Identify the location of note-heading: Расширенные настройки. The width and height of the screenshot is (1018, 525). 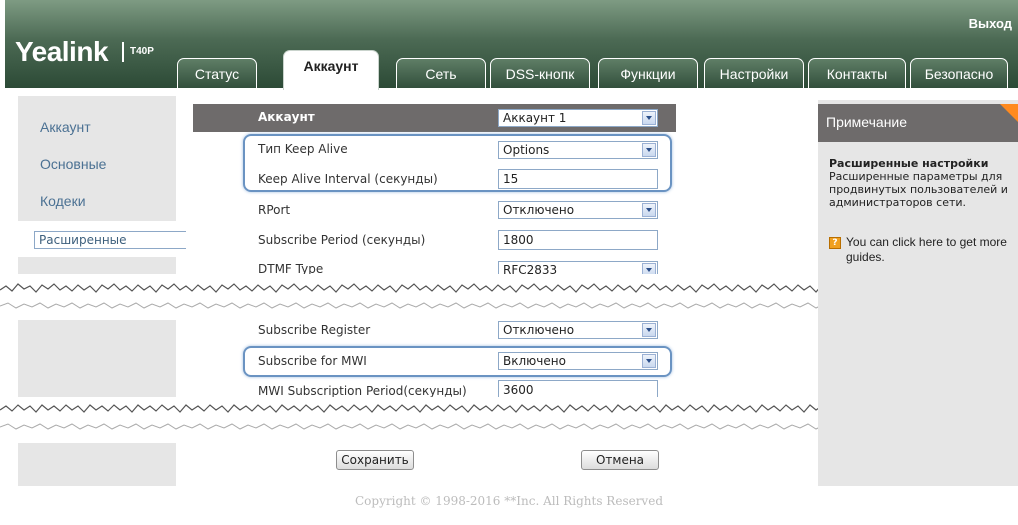
(909, 163).